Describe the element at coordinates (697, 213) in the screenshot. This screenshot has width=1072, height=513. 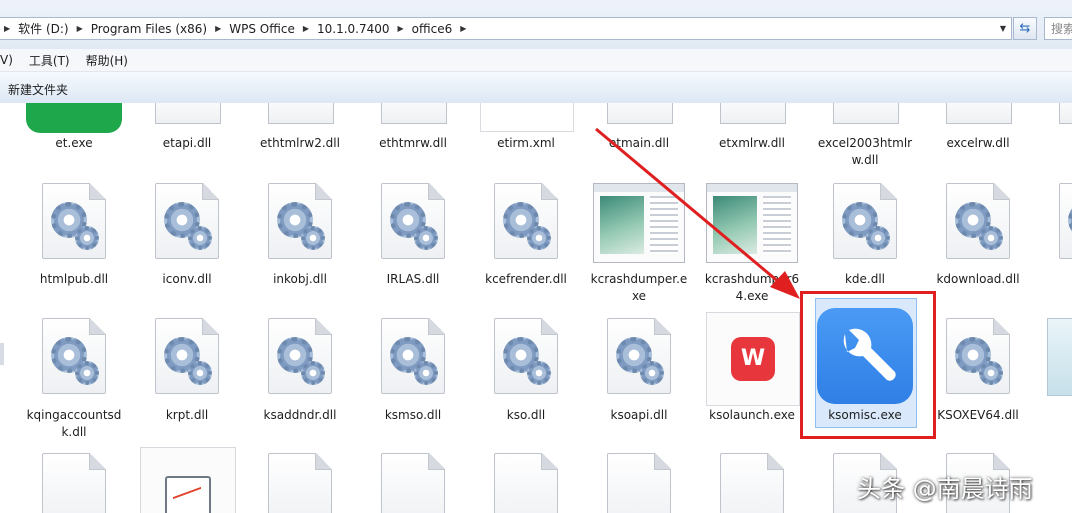
I see `annotation-arrow` at that location.